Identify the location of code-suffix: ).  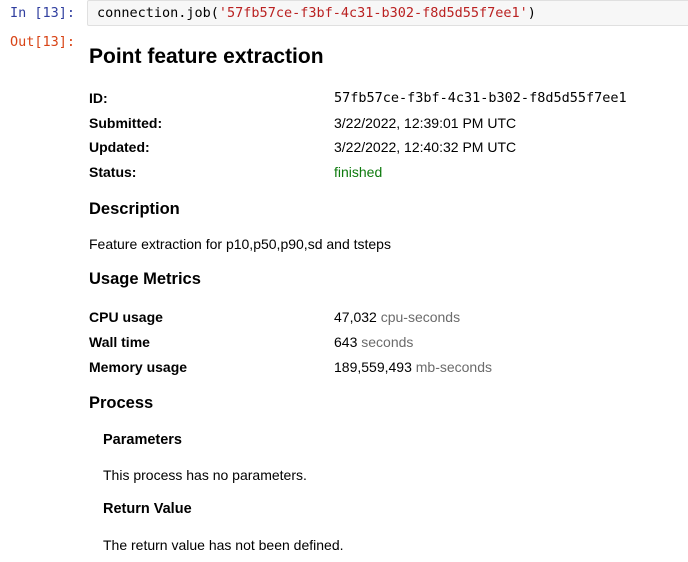
(531, 13).